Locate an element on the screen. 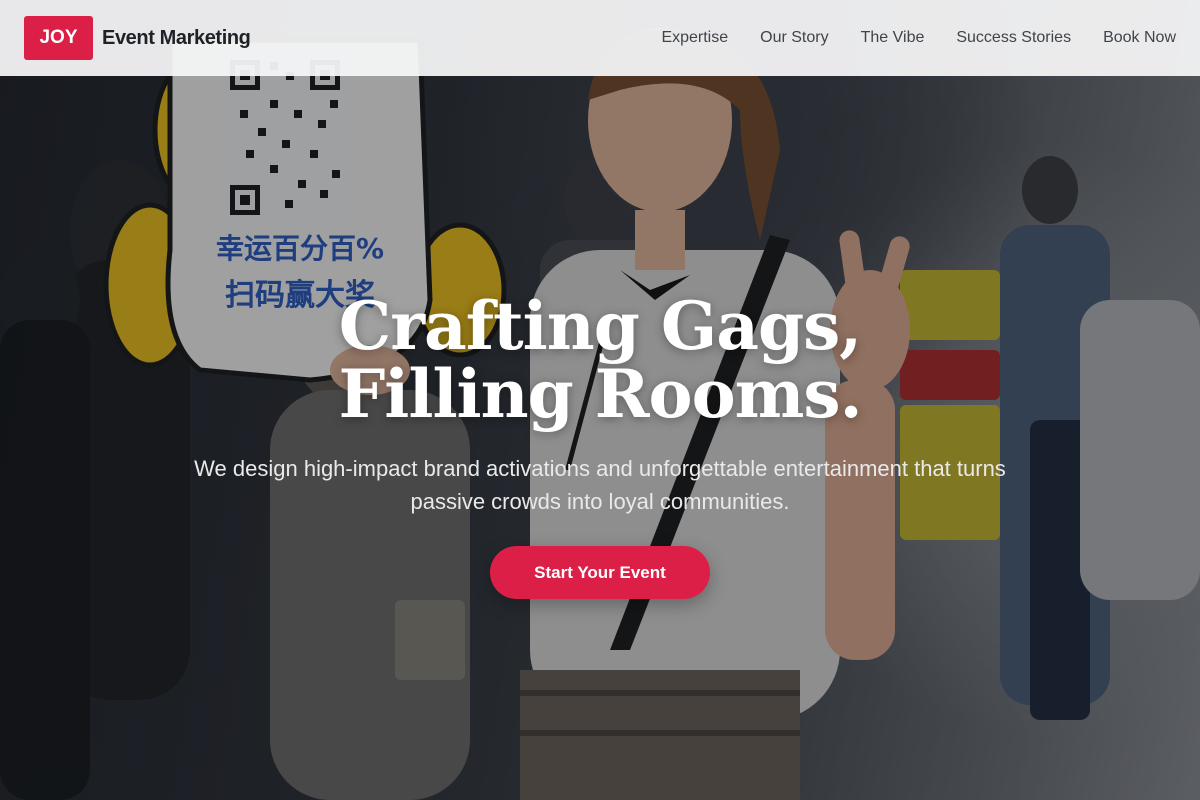  nav-link-success-stories: Success Stories is located at coordinates (1013, 38).